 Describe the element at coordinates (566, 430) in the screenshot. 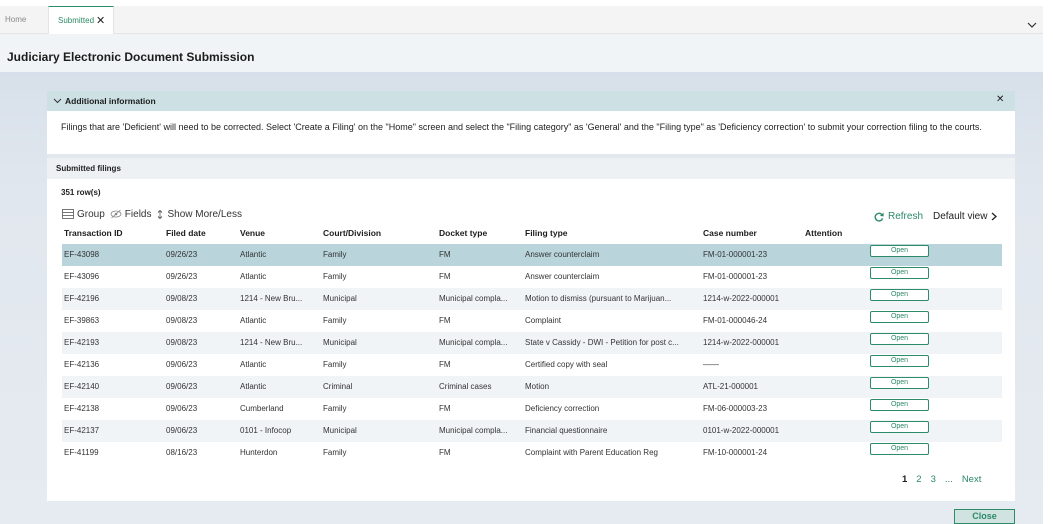

I see `cell-filing-type: Financial questionnaire` at that location.